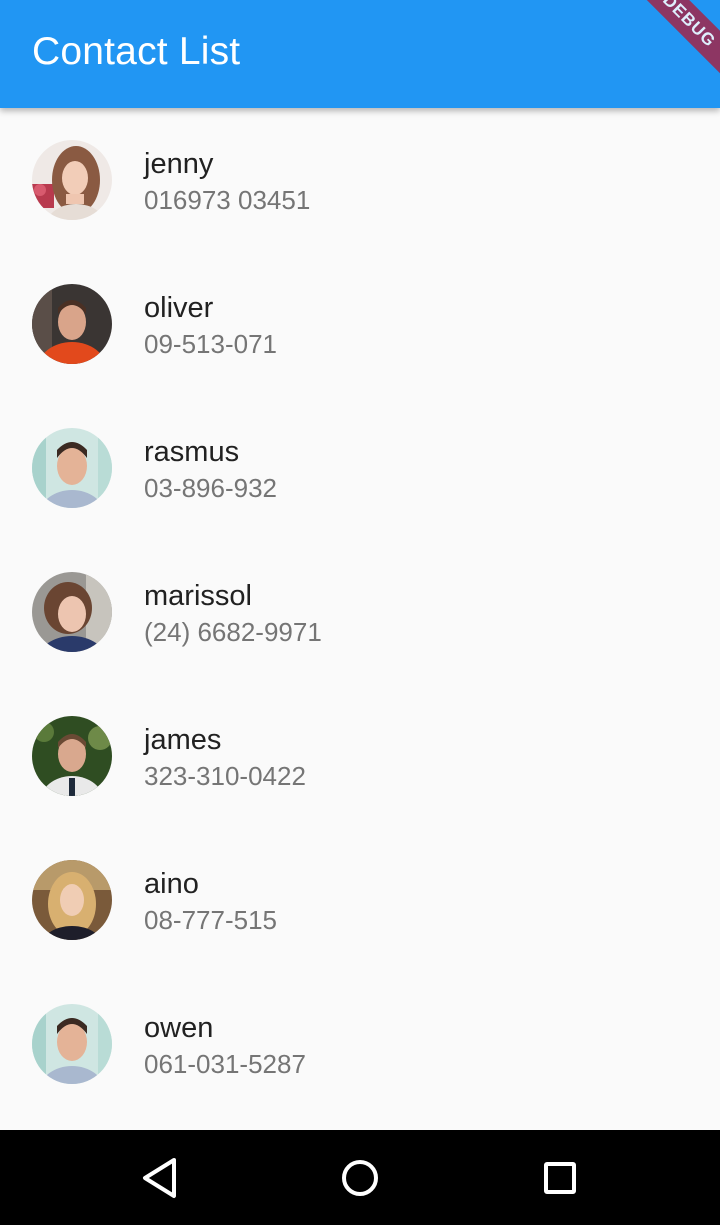  Describe the element at coordinates (210, 488) in the screenshot. I see `contact-phone: 03-896-932` at that location.